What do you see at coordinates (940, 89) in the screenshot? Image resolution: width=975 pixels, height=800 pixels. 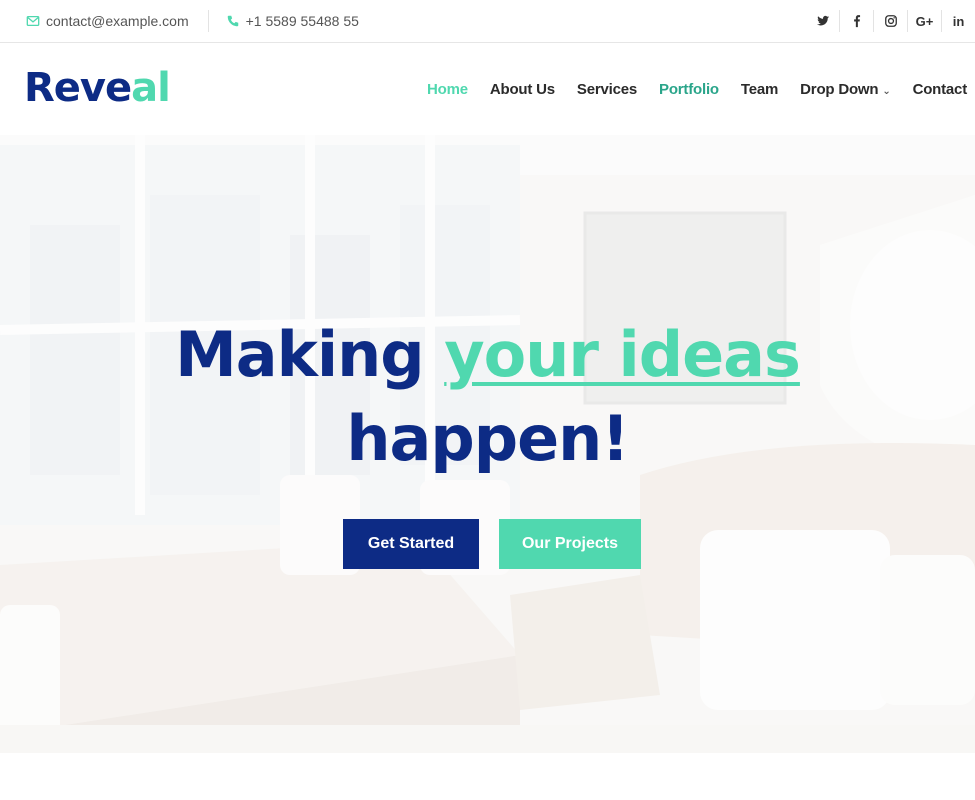 I see `nav-contact: Contact` at bounding box center [940, 89].